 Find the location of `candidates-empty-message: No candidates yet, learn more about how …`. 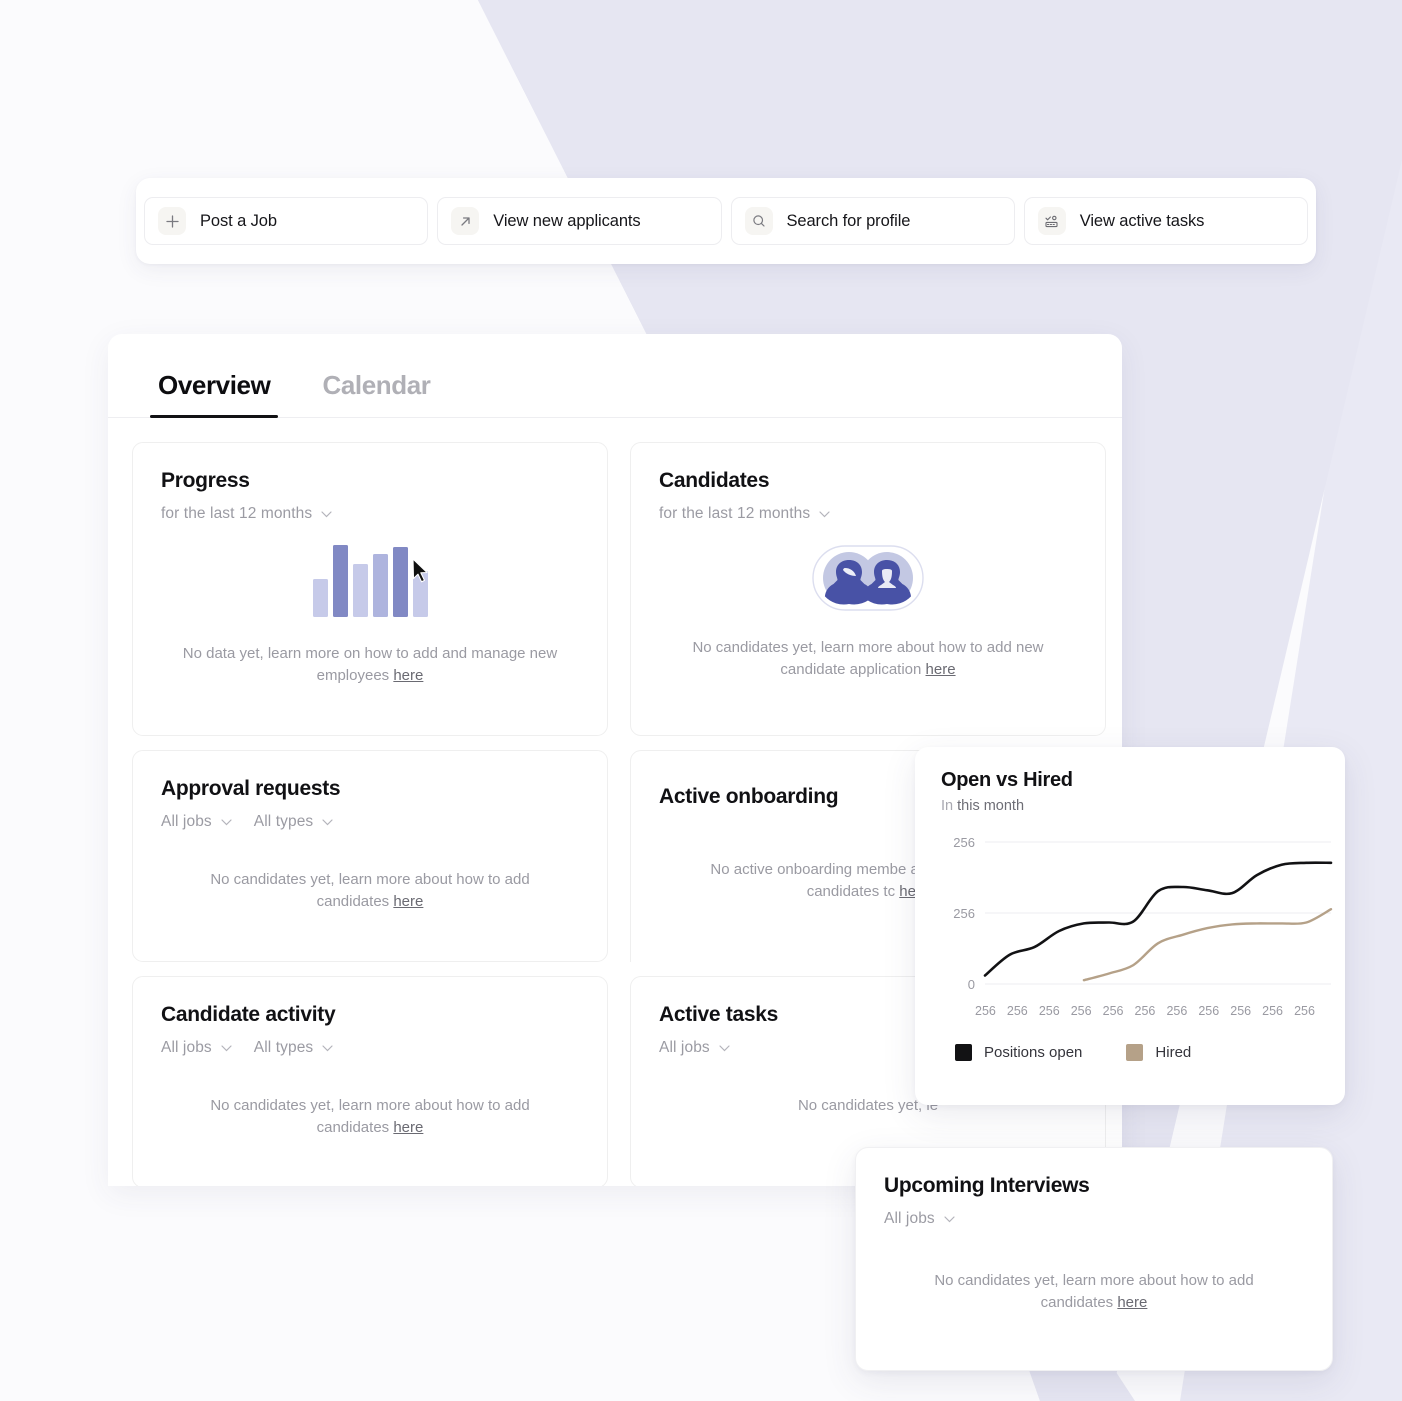

candidates-empty-message: No candidates yet, learn more about how … is located at coordinates (868, 659).